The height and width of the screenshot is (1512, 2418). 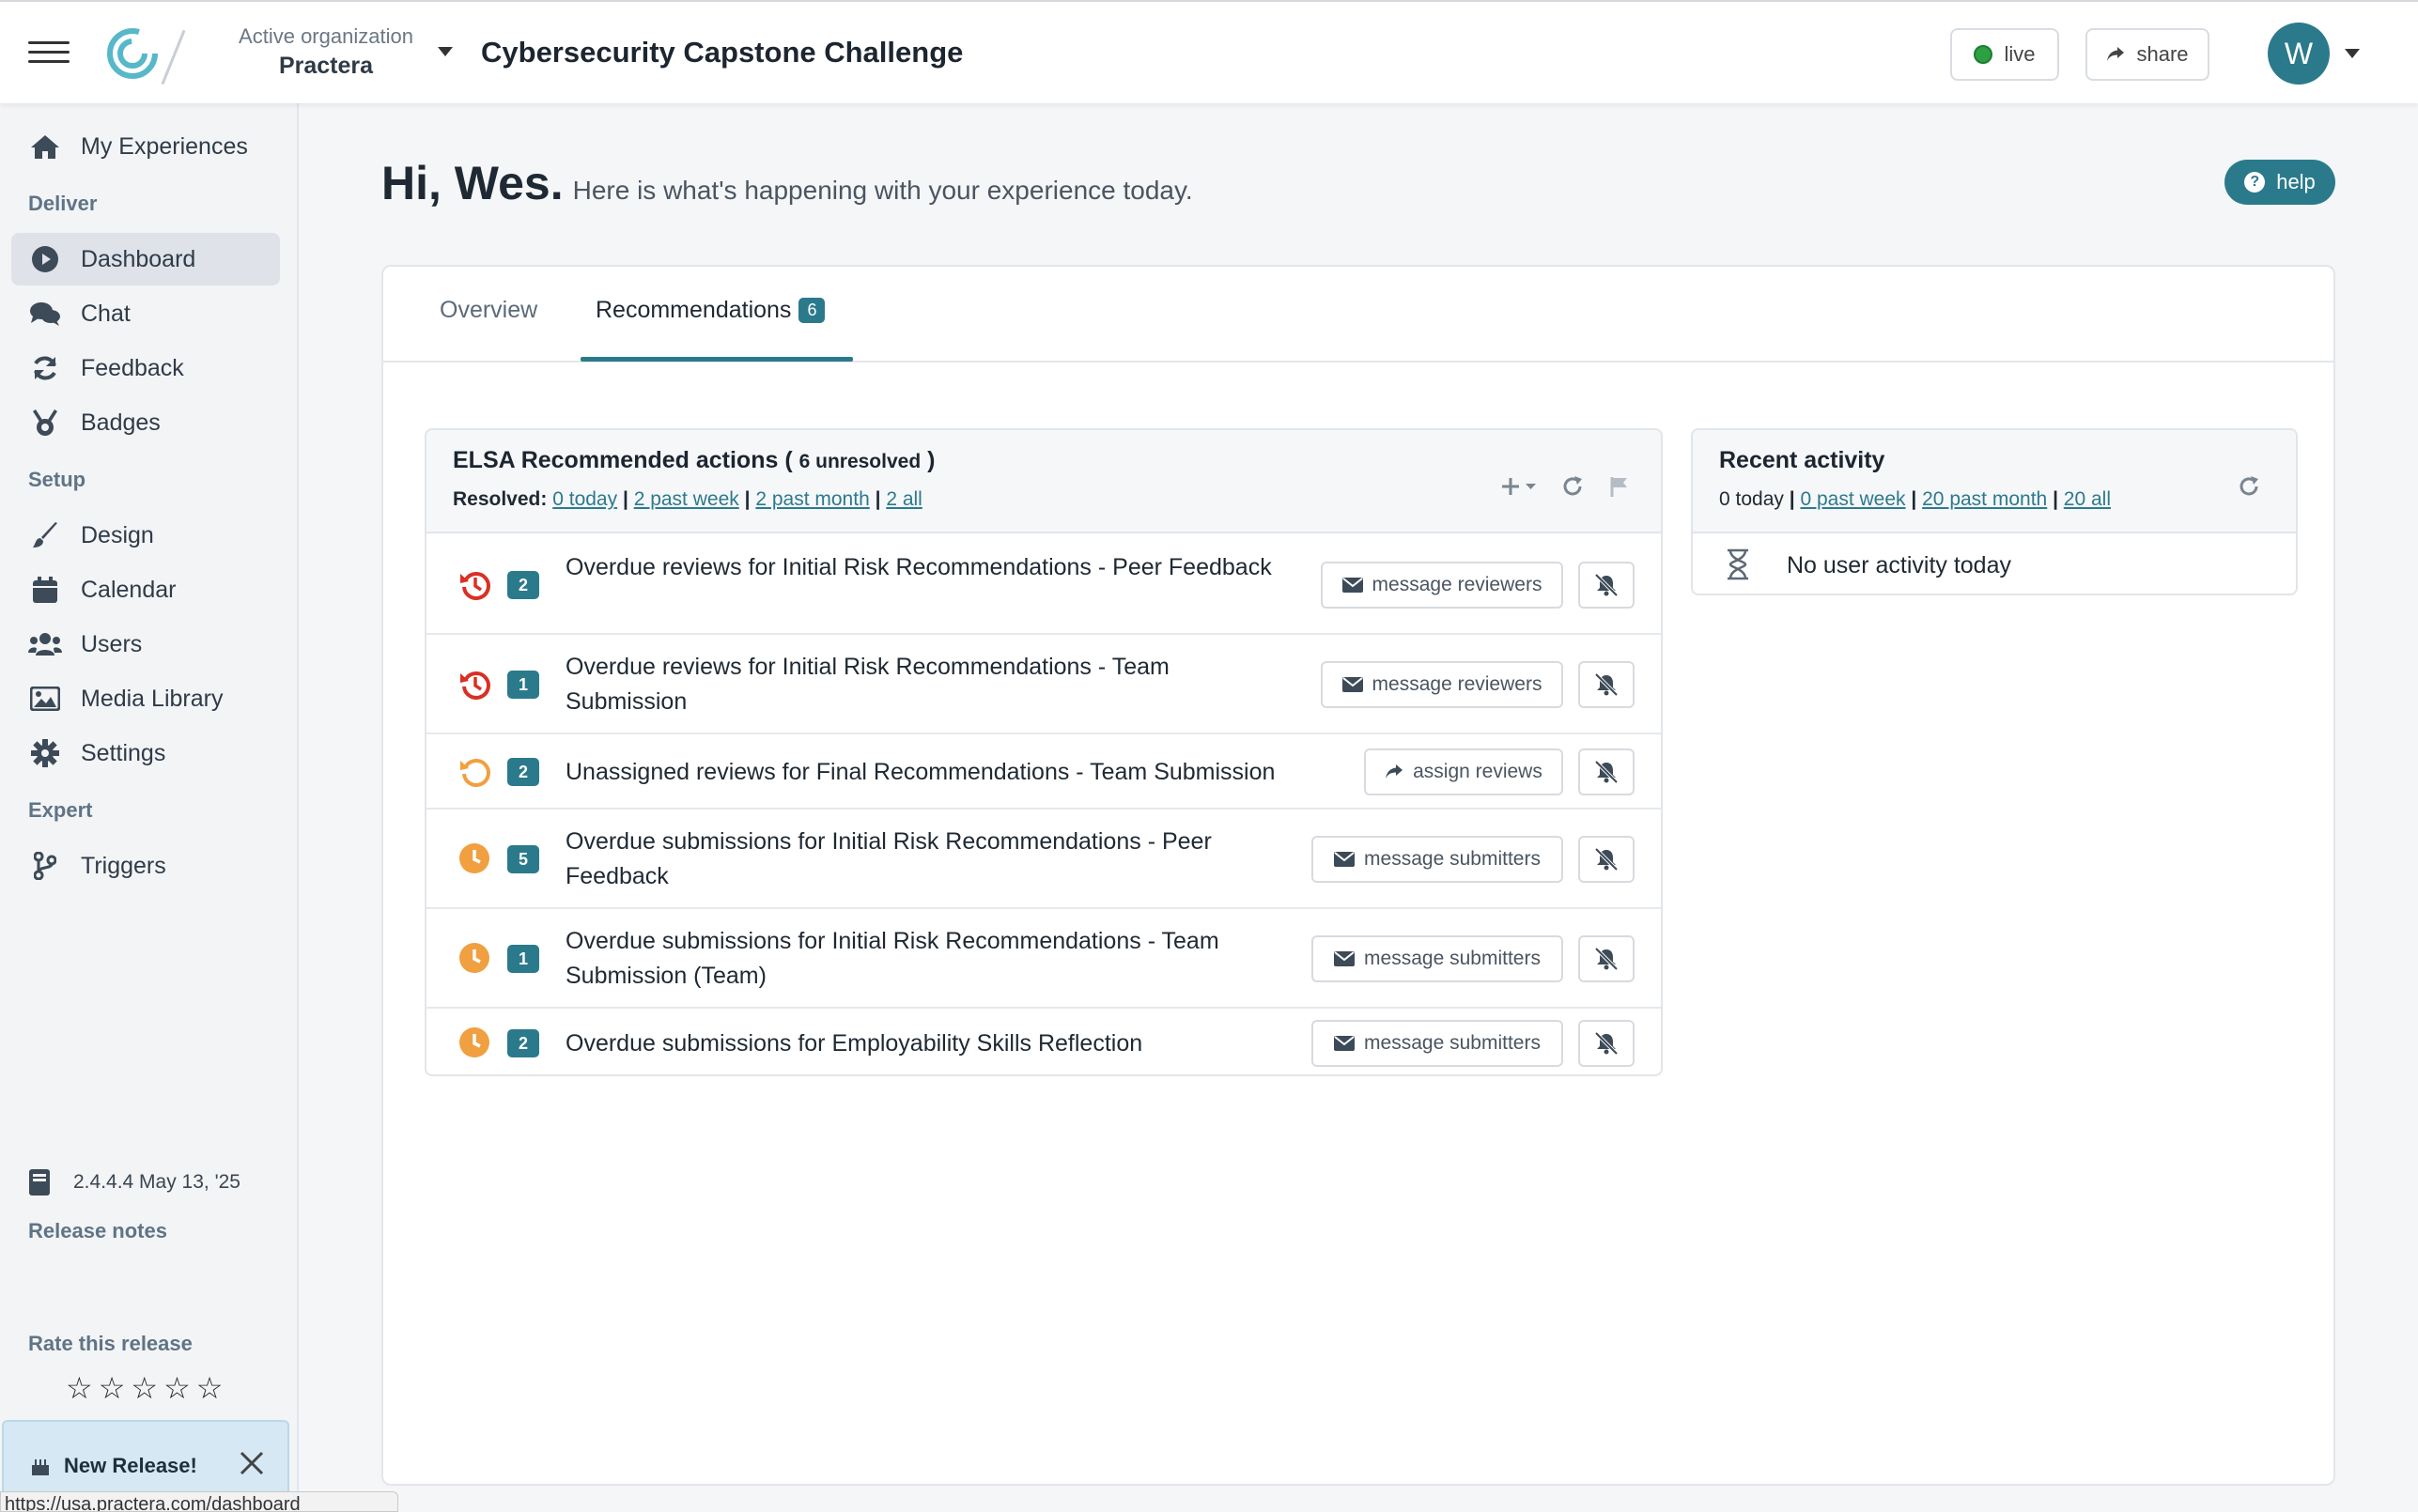 I want to click on action-label: message submitters, so click(x=1452, y=959).